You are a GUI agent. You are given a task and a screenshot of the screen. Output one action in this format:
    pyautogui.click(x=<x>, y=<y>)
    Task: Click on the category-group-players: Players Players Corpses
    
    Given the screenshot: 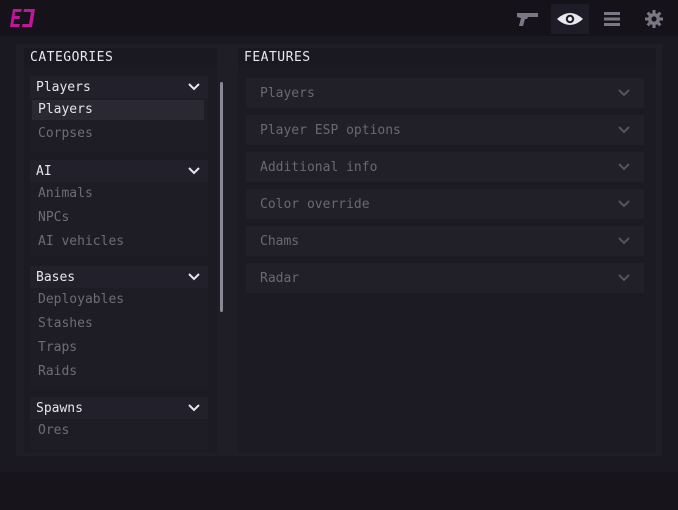 What is the action you would take?
    pyautogui.click(x=119, y=114)
    